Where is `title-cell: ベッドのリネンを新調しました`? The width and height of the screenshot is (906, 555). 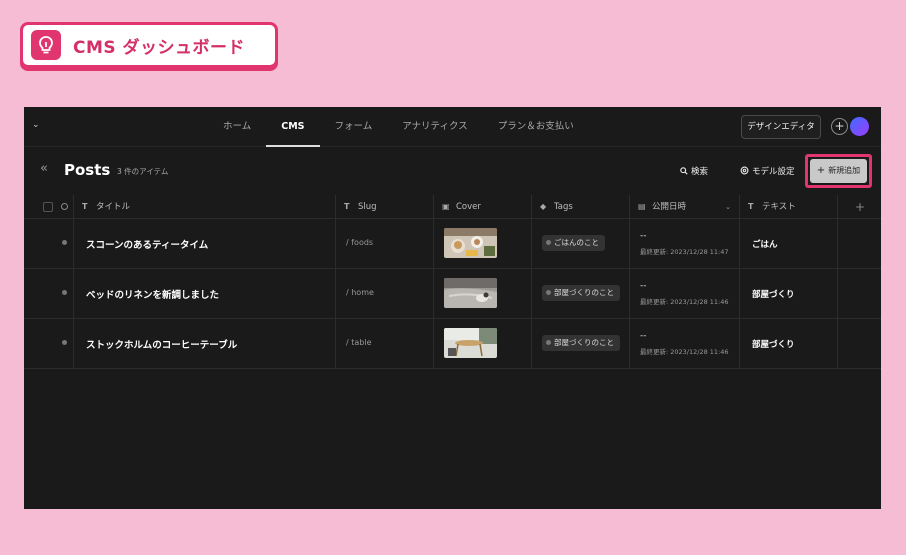 title-cell: ベッドのリネンを新調しました is located at coordinates (205, 293).